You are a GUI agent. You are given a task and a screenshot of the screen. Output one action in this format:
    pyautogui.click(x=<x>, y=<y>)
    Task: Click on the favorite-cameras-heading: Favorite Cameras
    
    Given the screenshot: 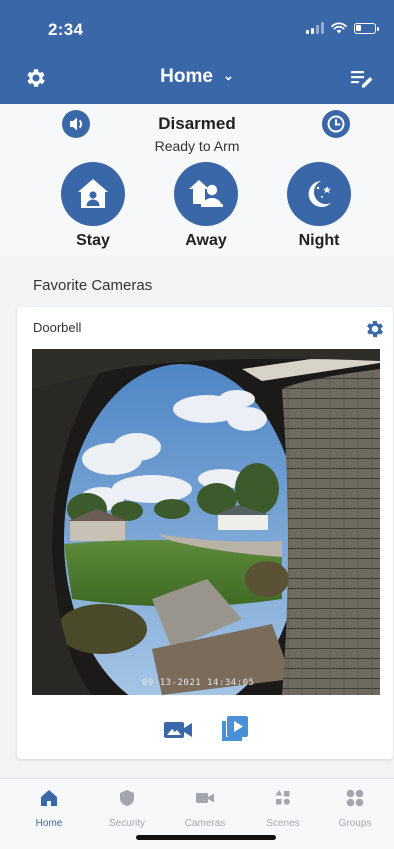 What is the action you would take?
    pyautogui.click(x=93, y=285)
    